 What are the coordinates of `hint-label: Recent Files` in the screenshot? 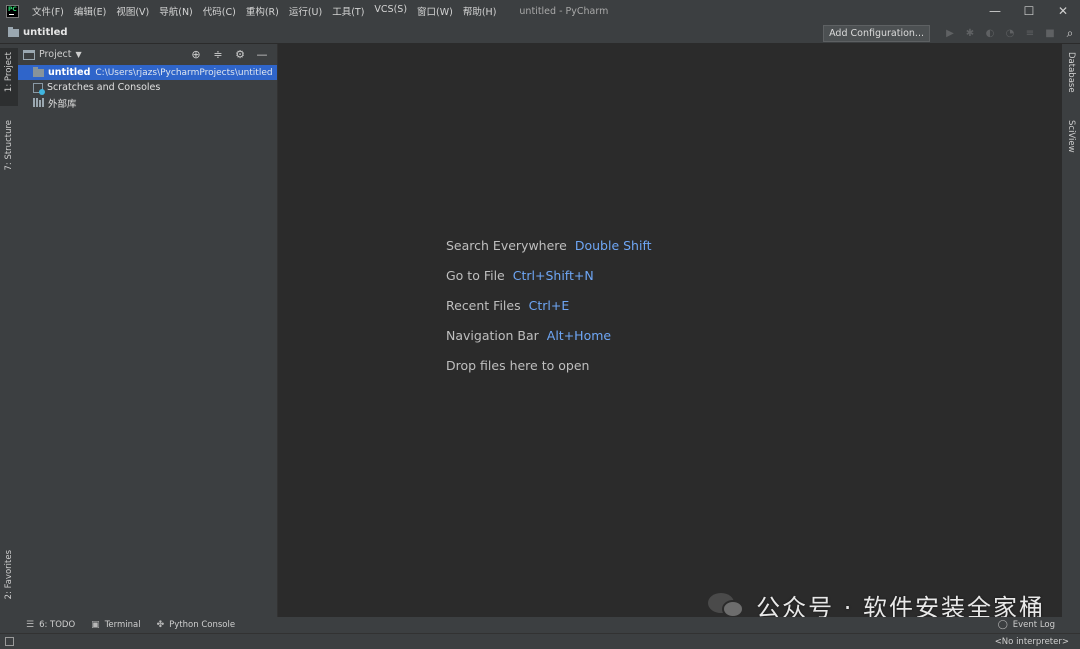 It's located at (483, 305).